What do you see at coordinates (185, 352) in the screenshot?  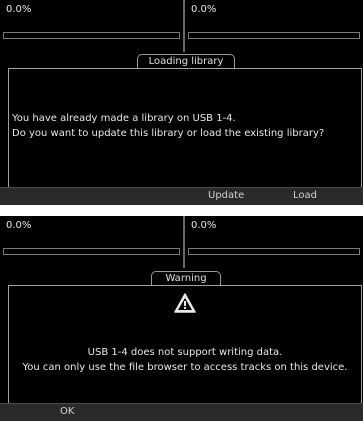 I see `dialog-message-line-1: USB 1-4 does not support writing data.` at bounding box center [185, 352].